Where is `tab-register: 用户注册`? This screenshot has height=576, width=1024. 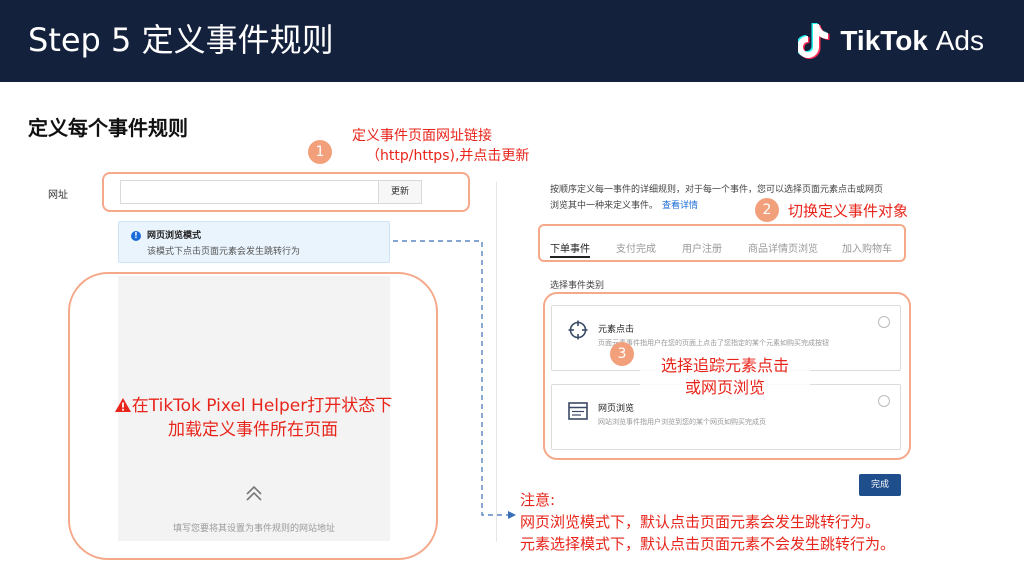
tab-register: 用户注册 is located at coordinates (702, 247).